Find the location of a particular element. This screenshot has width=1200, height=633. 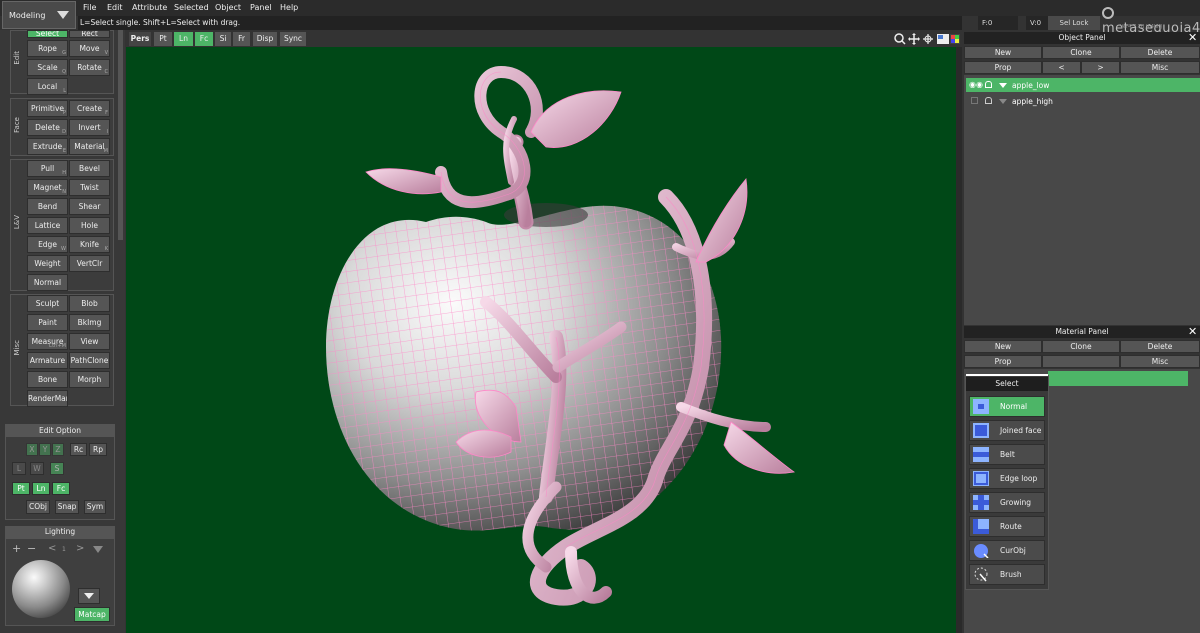

rect-button: Rect is located at coordinates (89, 34).